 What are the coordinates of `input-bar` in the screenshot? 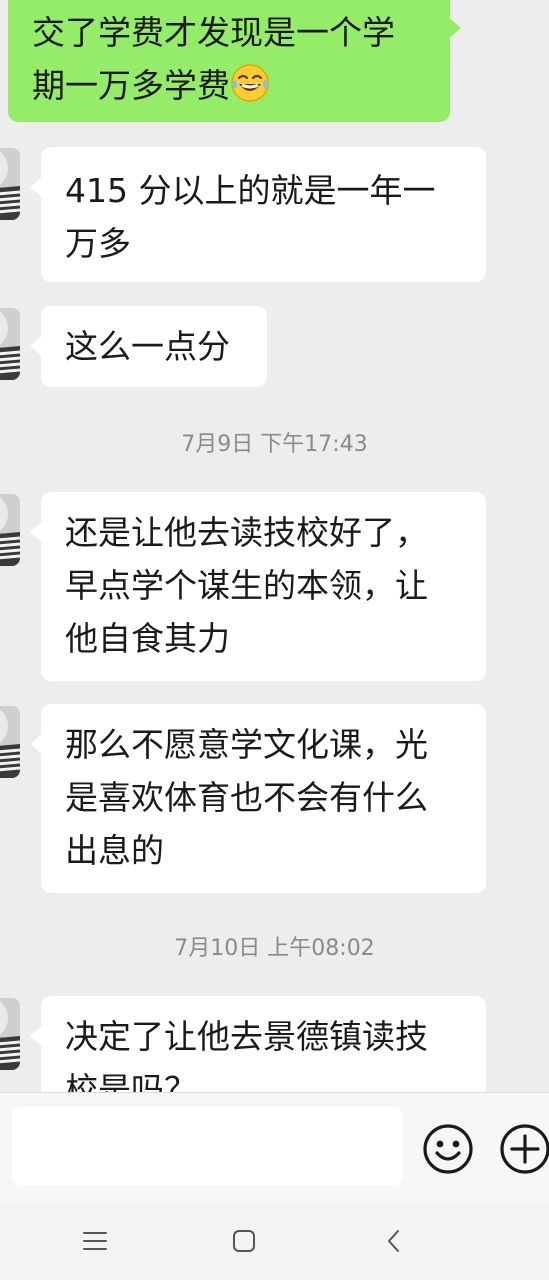 It's located at (274, 1147).